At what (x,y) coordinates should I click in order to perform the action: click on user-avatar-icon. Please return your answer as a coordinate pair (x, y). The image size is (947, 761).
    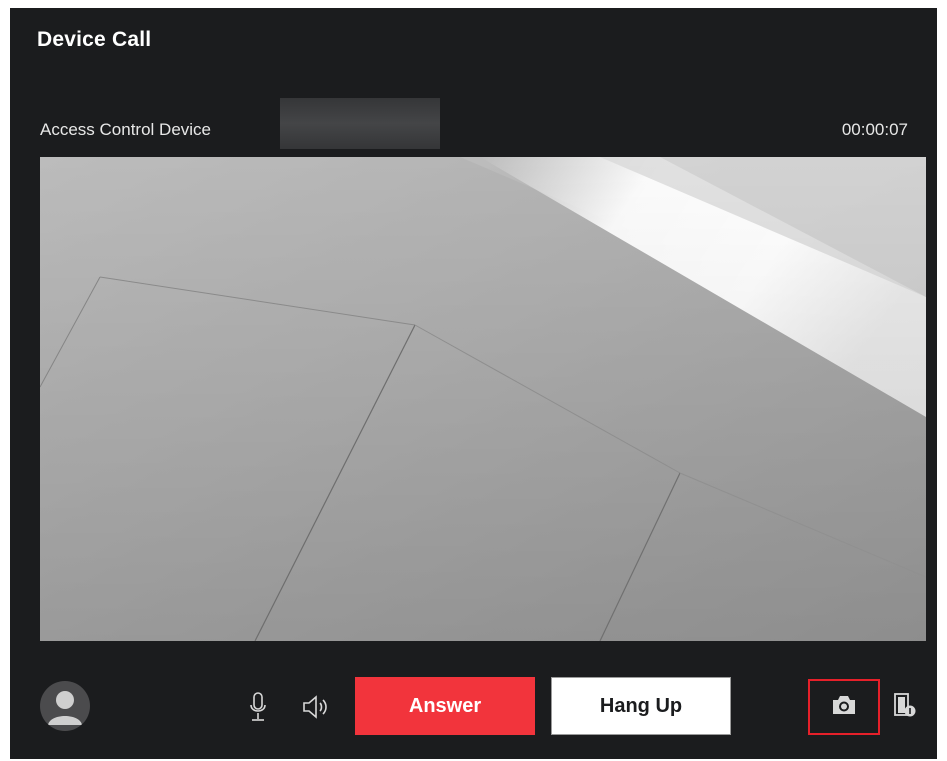
    Looking at the image, I should click on (65, 706).